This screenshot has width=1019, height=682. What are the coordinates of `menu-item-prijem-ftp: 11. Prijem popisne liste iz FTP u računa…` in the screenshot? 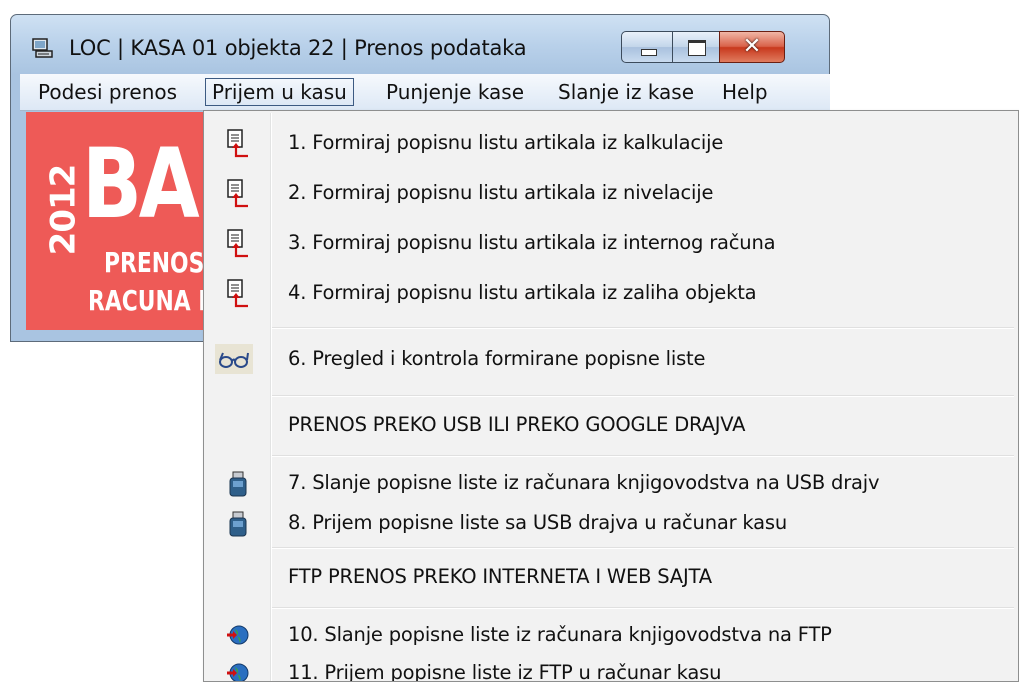 It's located at (611, 667).